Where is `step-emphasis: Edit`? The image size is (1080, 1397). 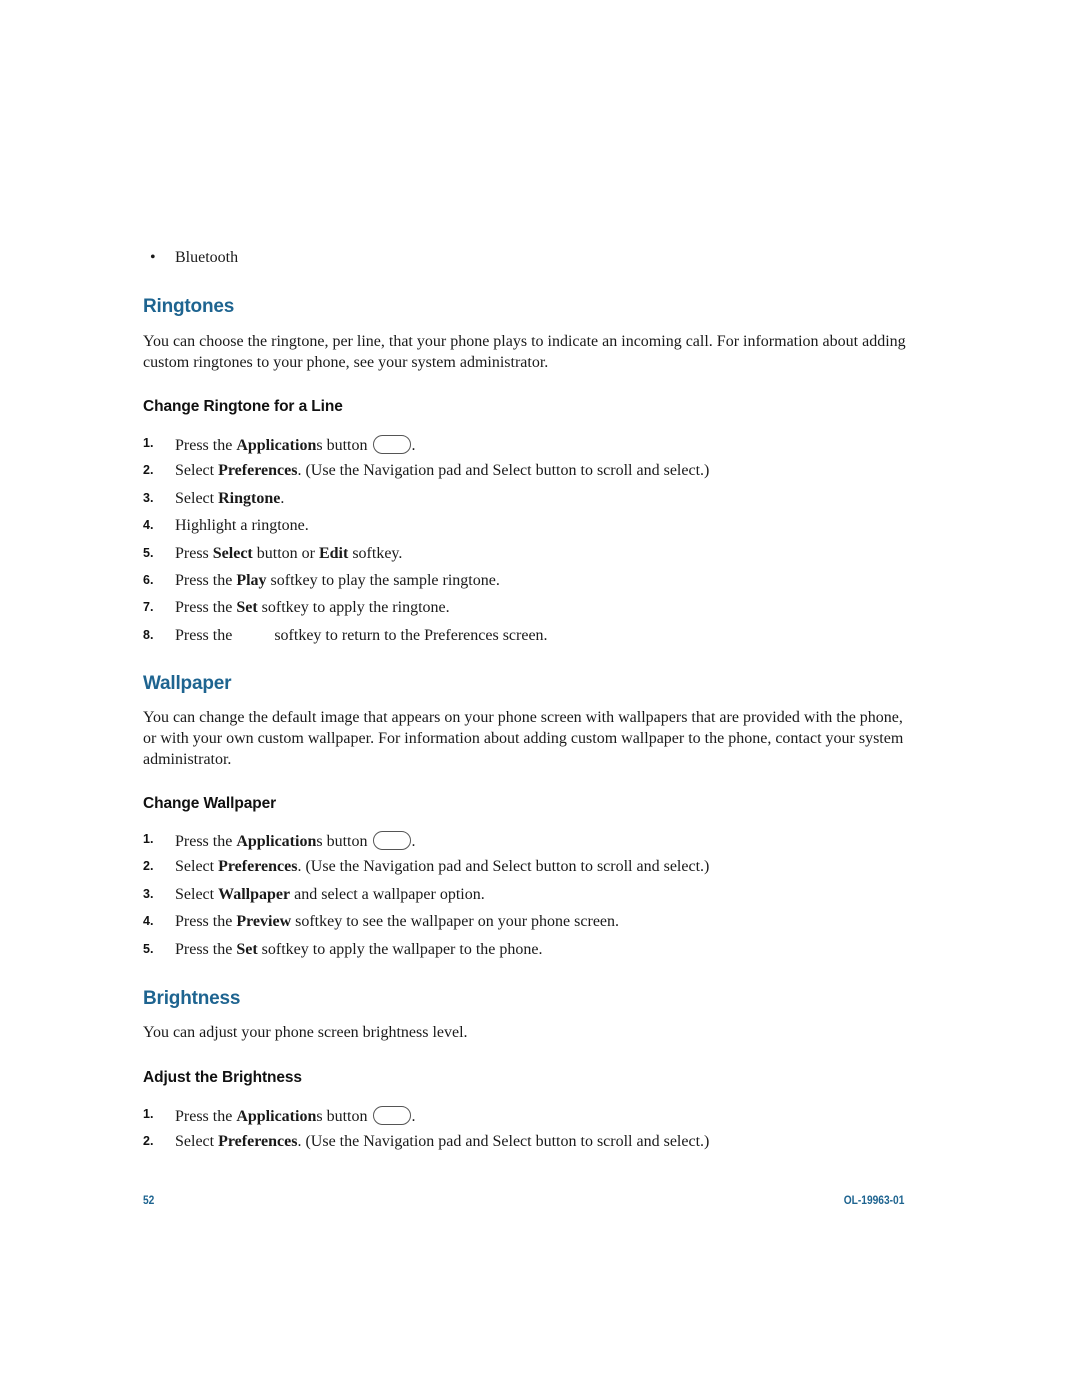 step-emphasis: Edit is located at coordinates (333, 553).